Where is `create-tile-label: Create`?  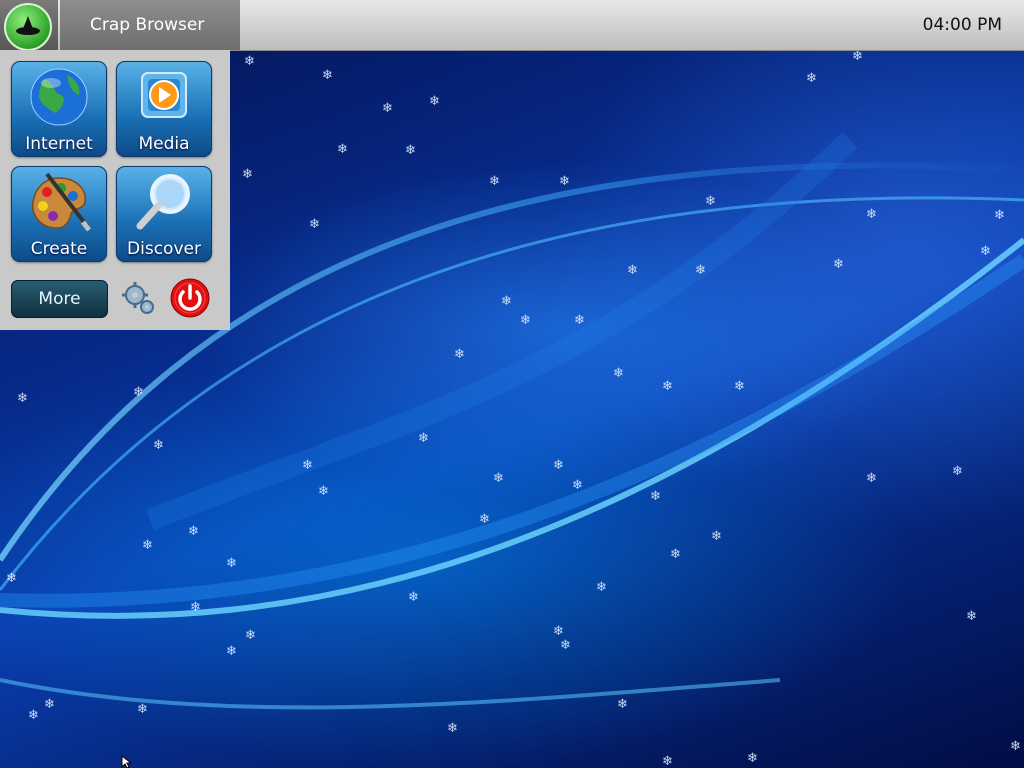 create-tile-label: Create is located at coordinates (59, 249).